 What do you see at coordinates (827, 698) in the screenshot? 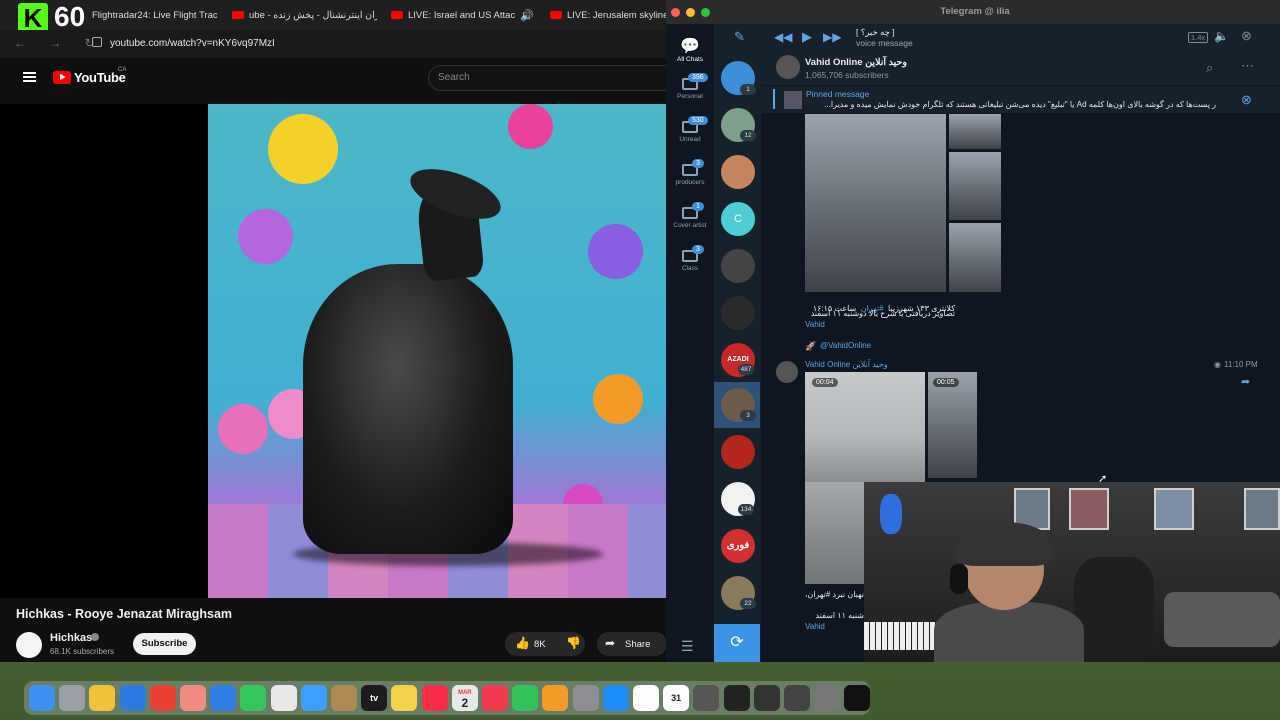
I see `toolbox-icon` at bounding box center [827, 698].